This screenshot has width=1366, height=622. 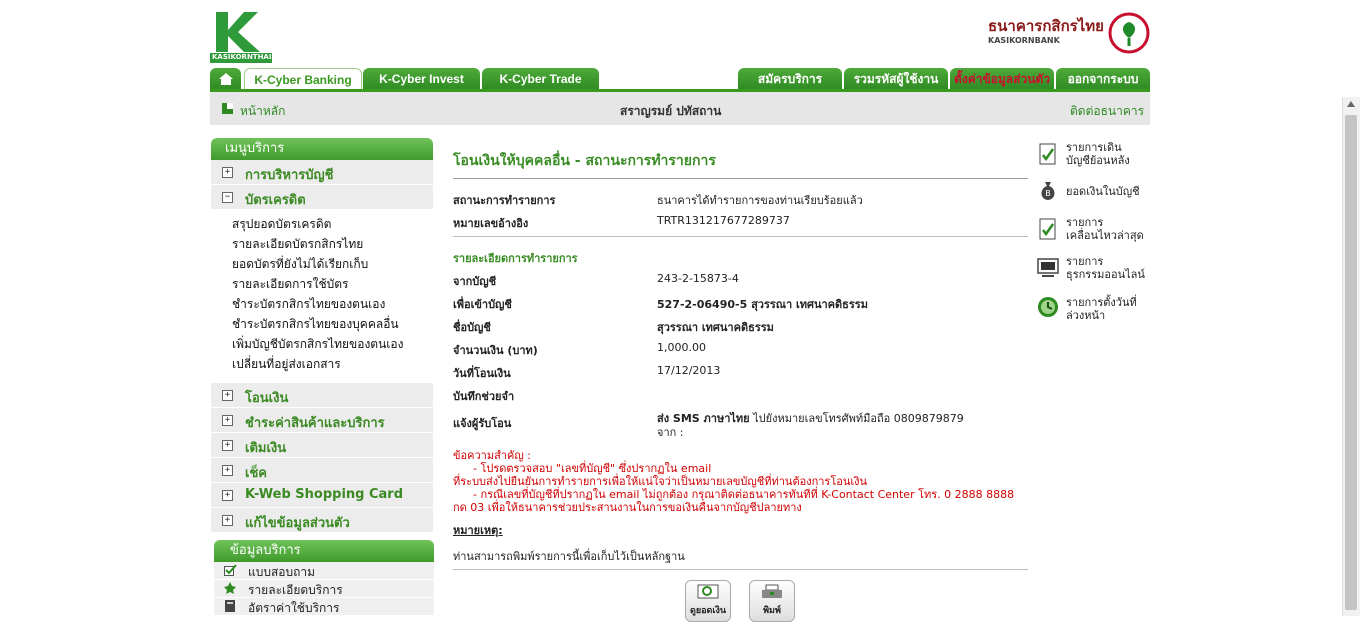 I want to click on right-scheduled-transactions: รายการตั้งวันที่ ล่วงหน้า, so click(x=1101, y=309).